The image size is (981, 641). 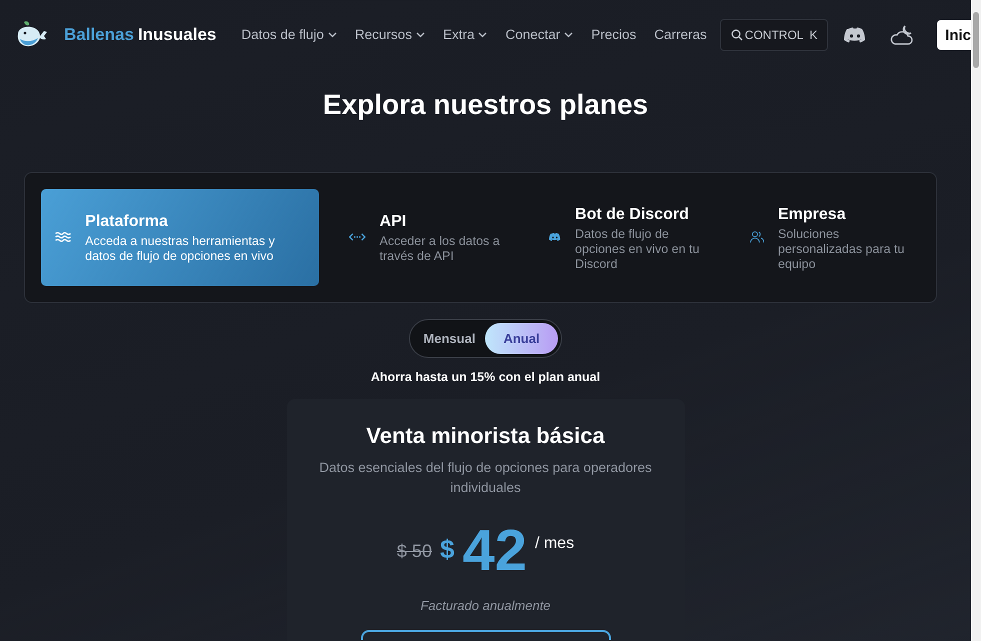 What do you see at coordinates (842, 249) in the screenshot?
I see `product-description: Soluciones personalizadas para tu equipo` at bounding box center [842, 249].